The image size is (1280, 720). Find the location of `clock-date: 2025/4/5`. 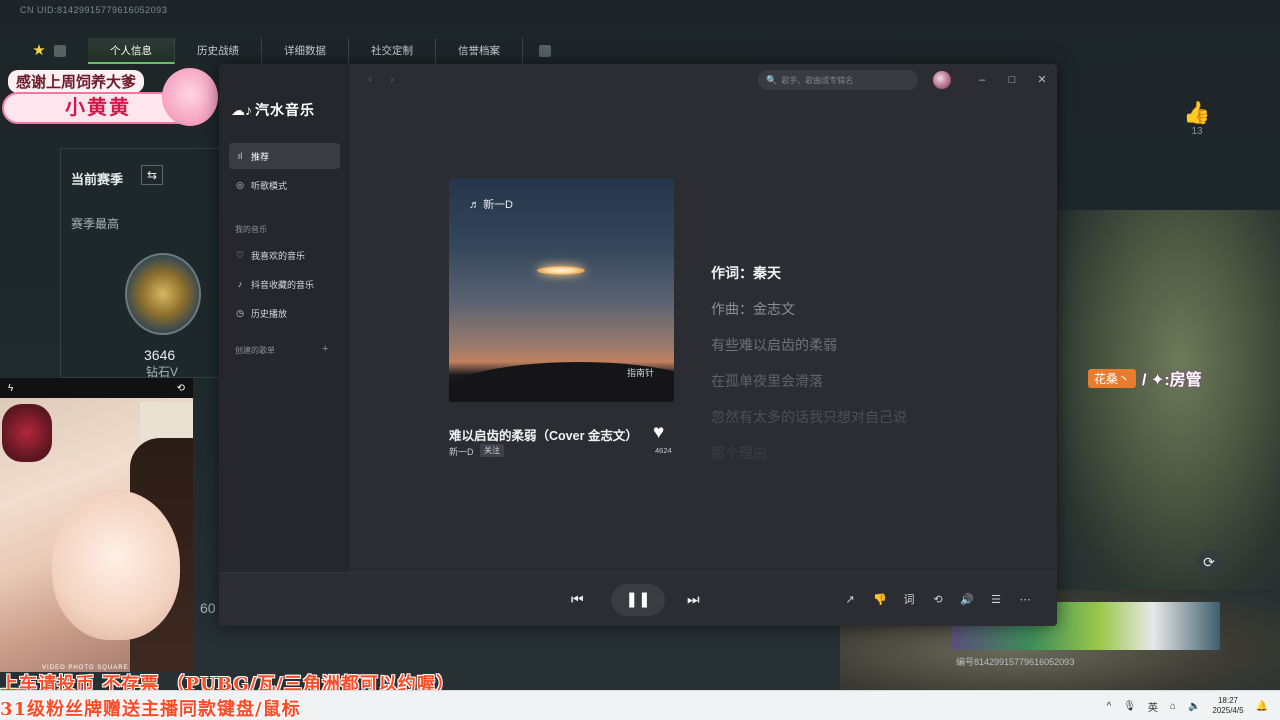

clock-date: 2025/4/5 is located at coordinates (1228, 710).